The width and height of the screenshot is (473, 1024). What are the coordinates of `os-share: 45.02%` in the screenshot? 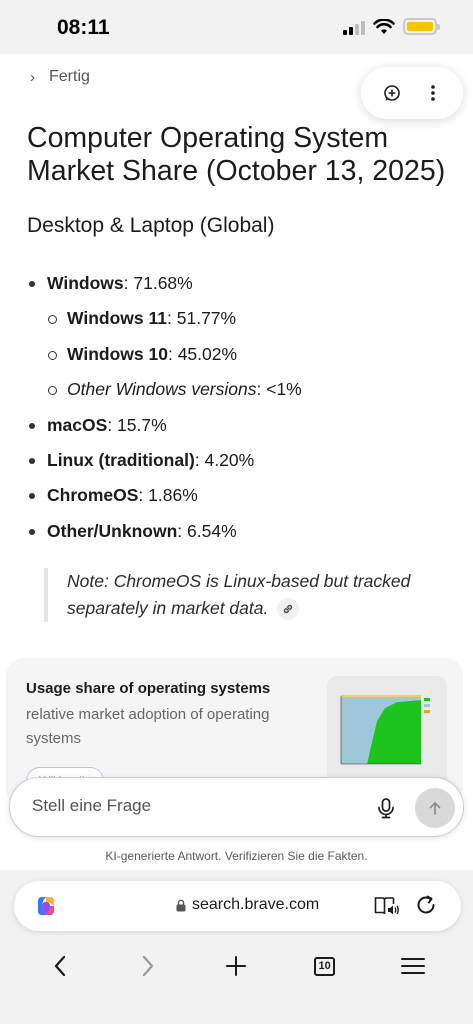 It's located at (207, 353).